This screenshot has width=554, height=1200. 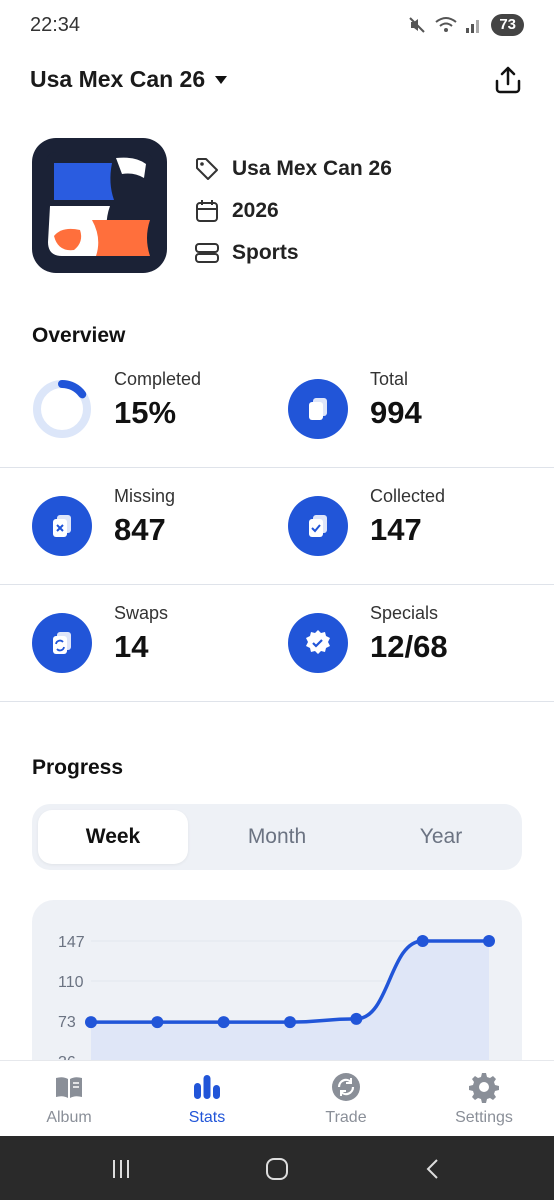 I want to click on nav-settings: Settings, so click(x=484, y=1101).